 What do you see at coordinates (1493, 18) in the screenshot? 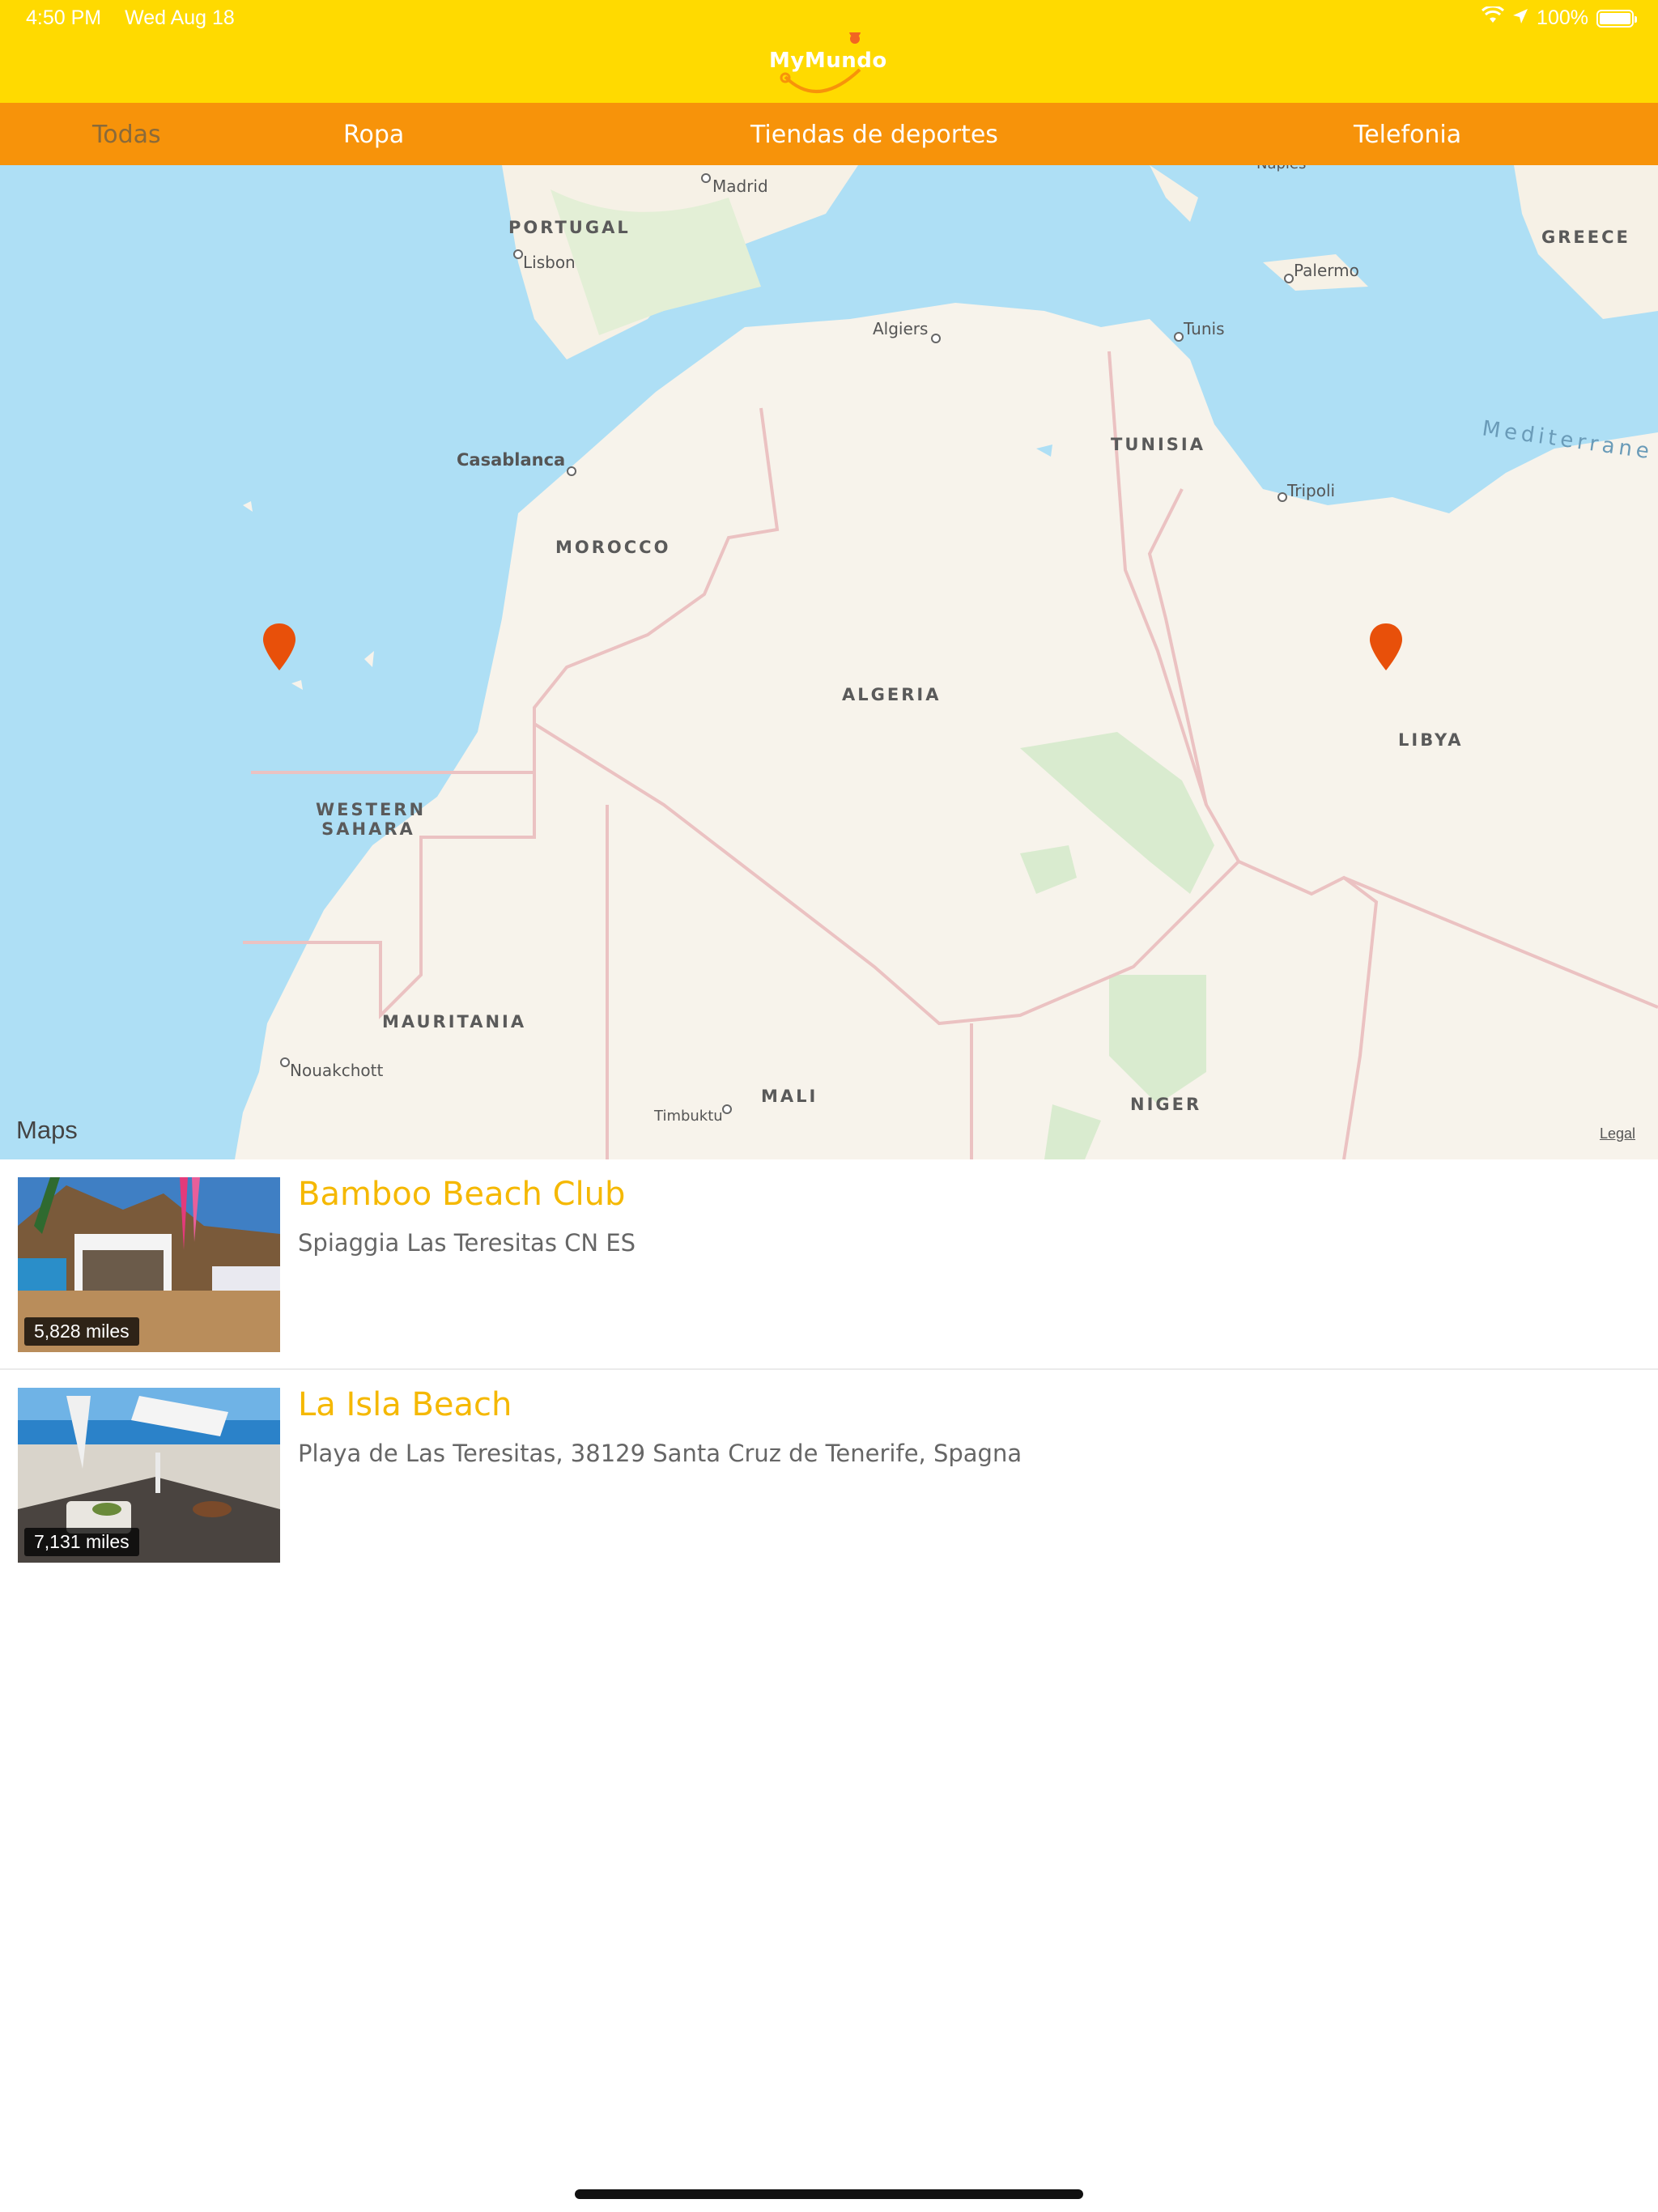
I see `wifi-icon` at bounding box center [1493, 18].